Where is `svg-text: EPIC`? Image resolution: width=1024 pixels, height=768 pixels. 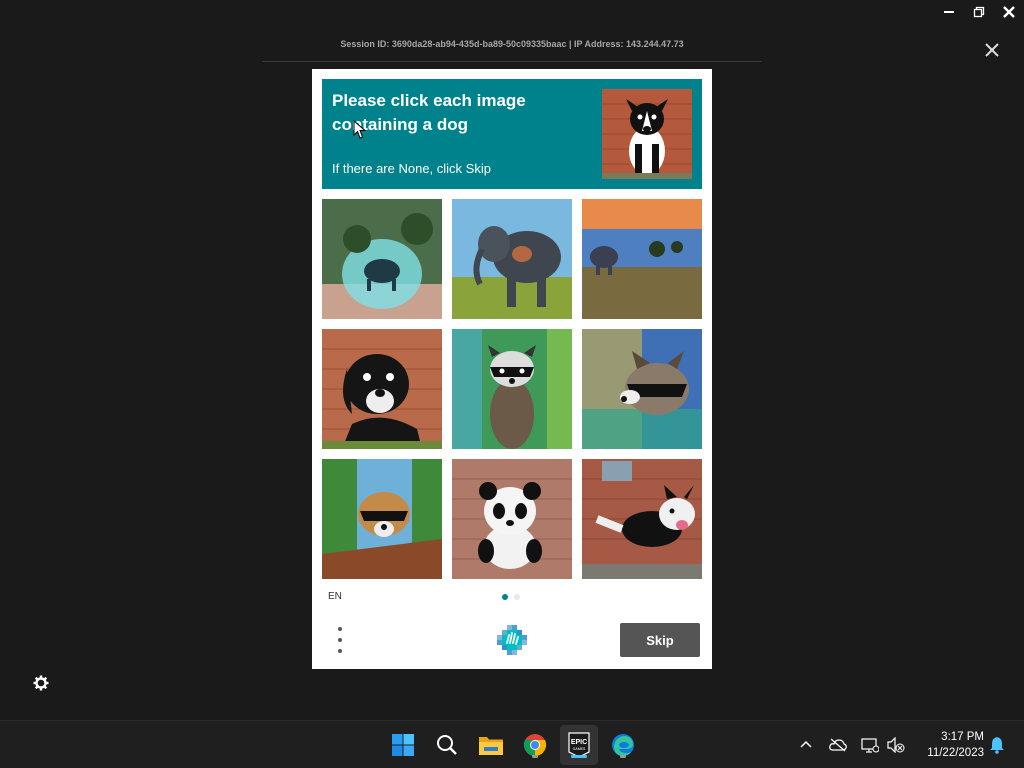
svg-text: EPIC is located at coordinates (579, 742).